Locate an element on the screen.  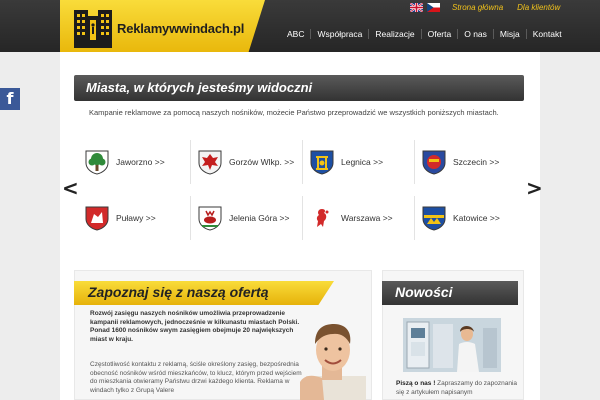
city-link-warszawa: Warszawa >> is located at coordinates (358, 218).